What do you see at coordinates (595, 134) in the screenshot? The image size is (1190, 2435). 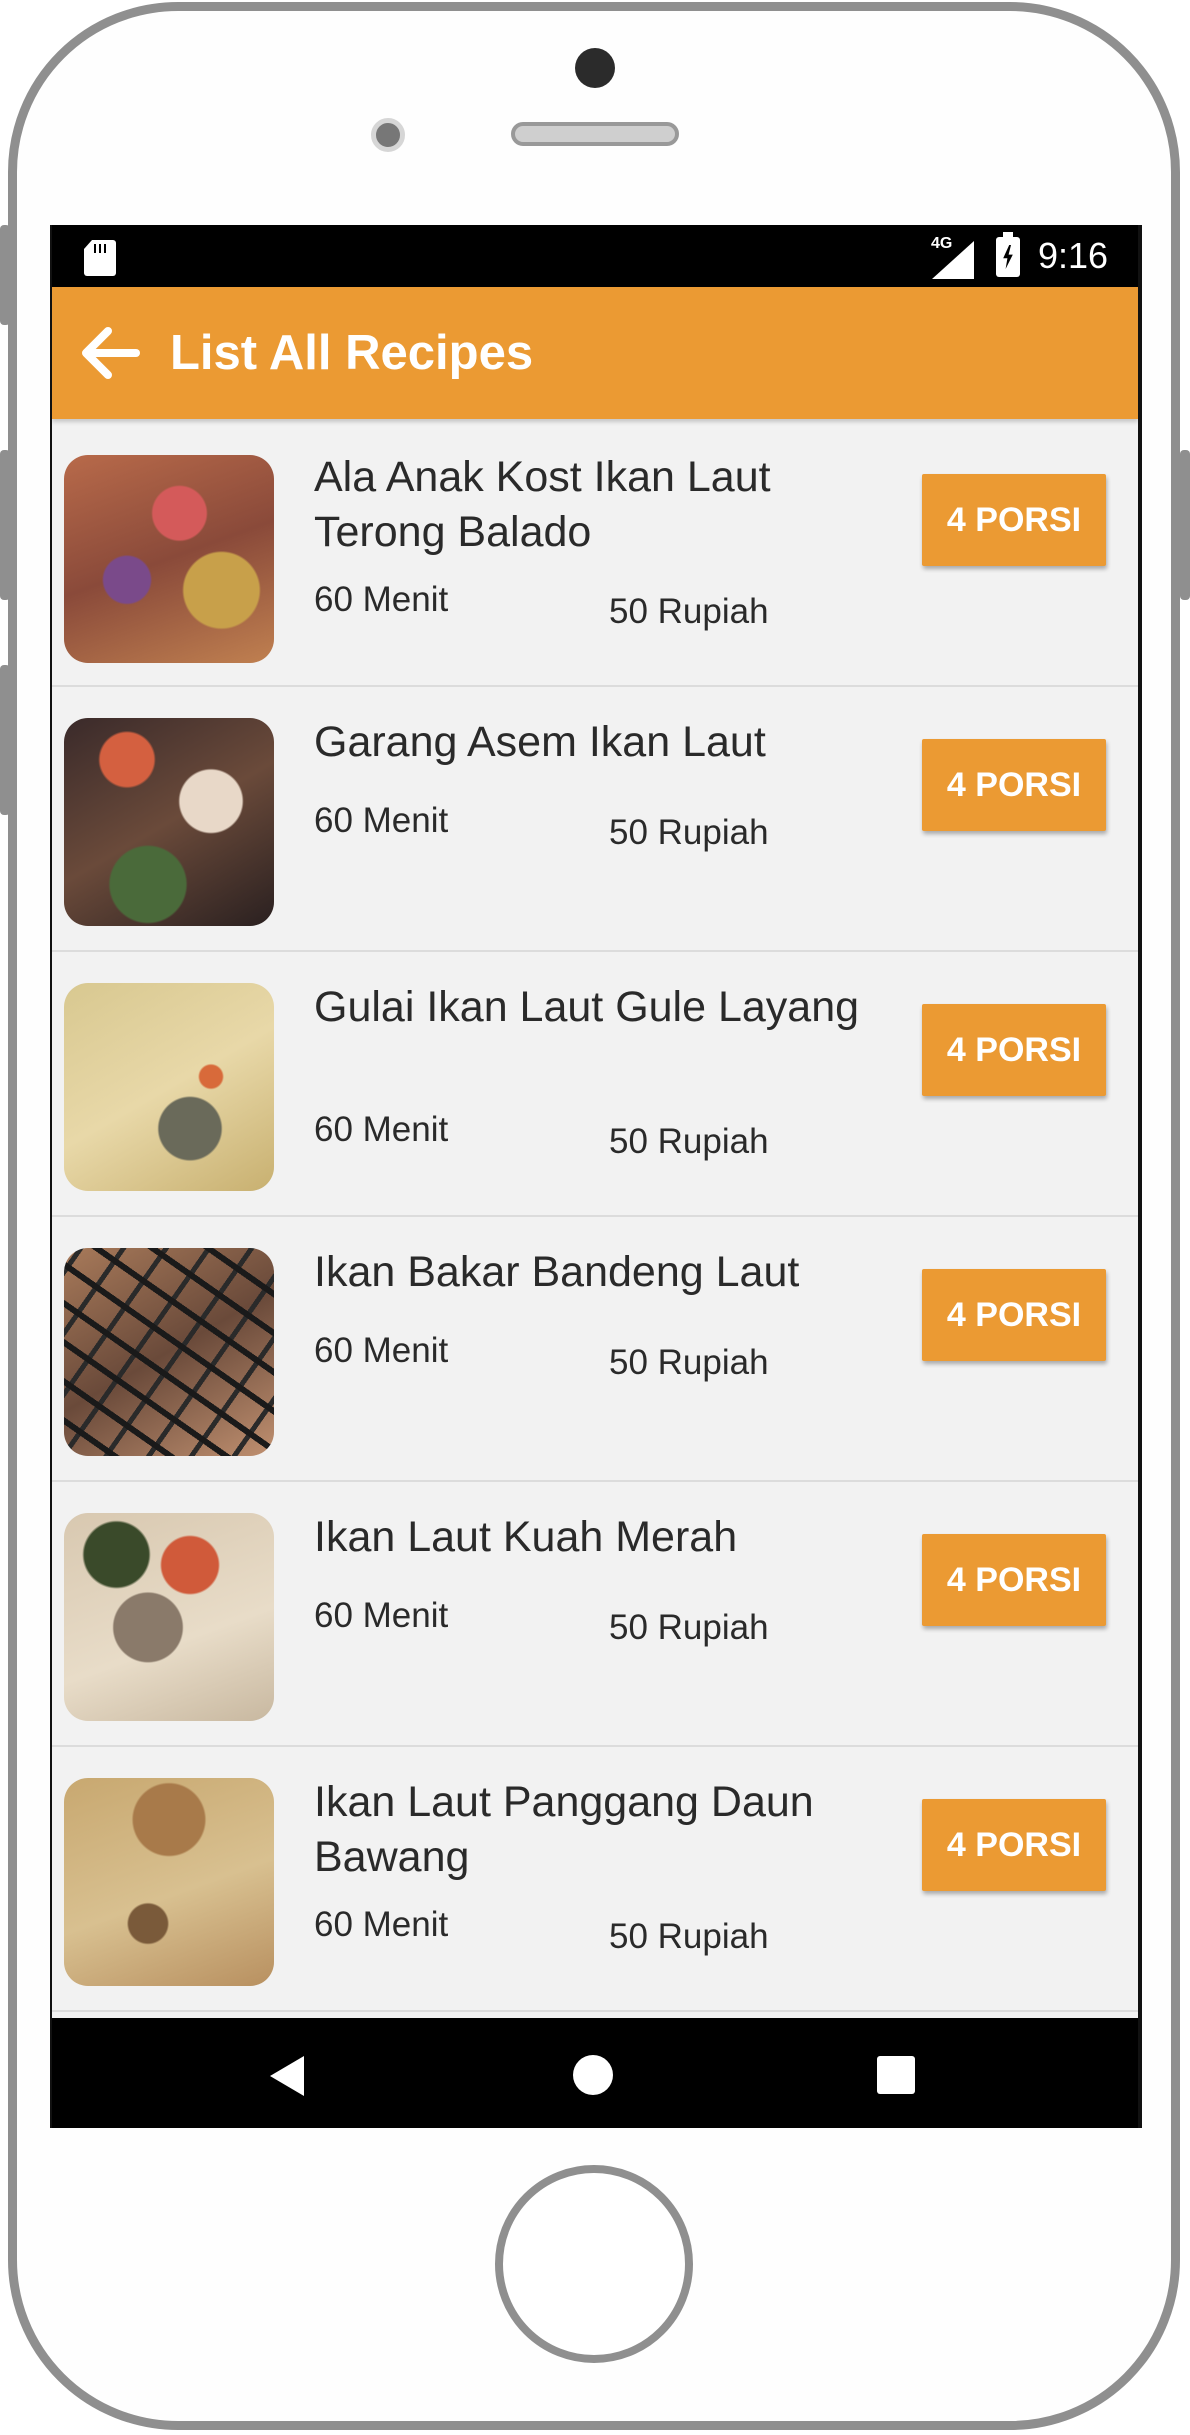 I see `earpiece-speaker` at bounding box center [595, 134].